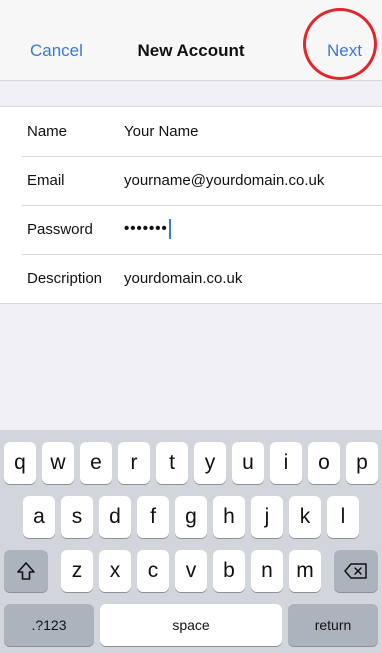 This screenshot has height=653, width=382. Describe the element at coordinates (153, 517) in the screenshot. I see `key-f: f` at that location.